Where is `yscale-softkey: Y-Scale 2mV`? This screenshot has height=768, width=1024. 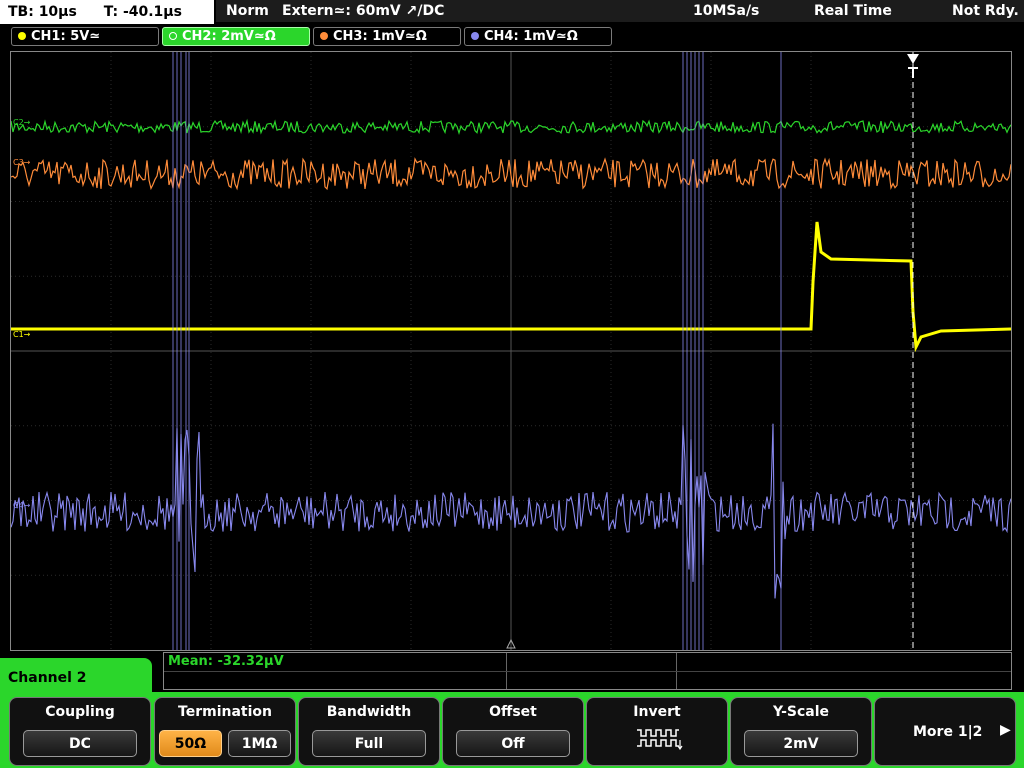 yscale-softkey: Y-Scale 2mV is located at coordinates (801, 731).